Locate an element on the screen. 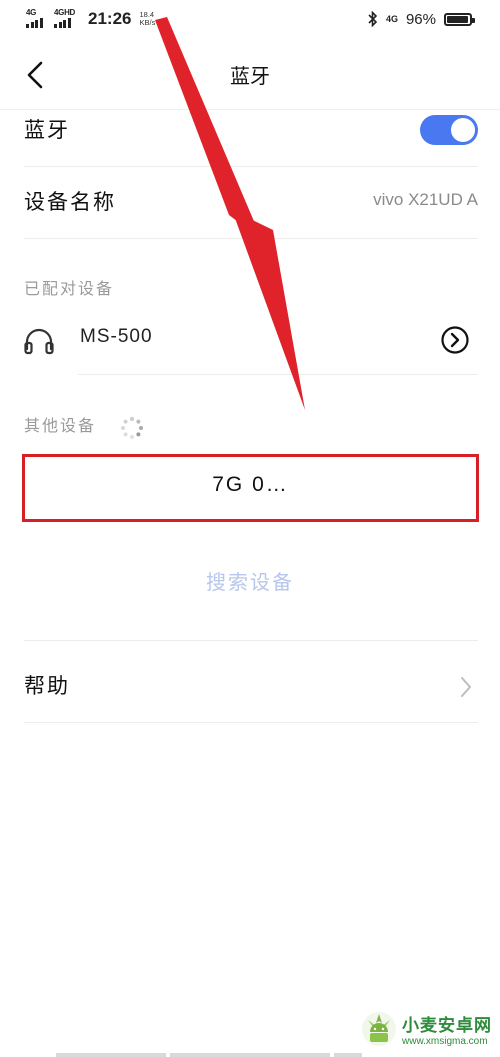 The height and width of the screenshot is (1057, 500). status-right: 4G 96% is located at coordinates (421, 19).